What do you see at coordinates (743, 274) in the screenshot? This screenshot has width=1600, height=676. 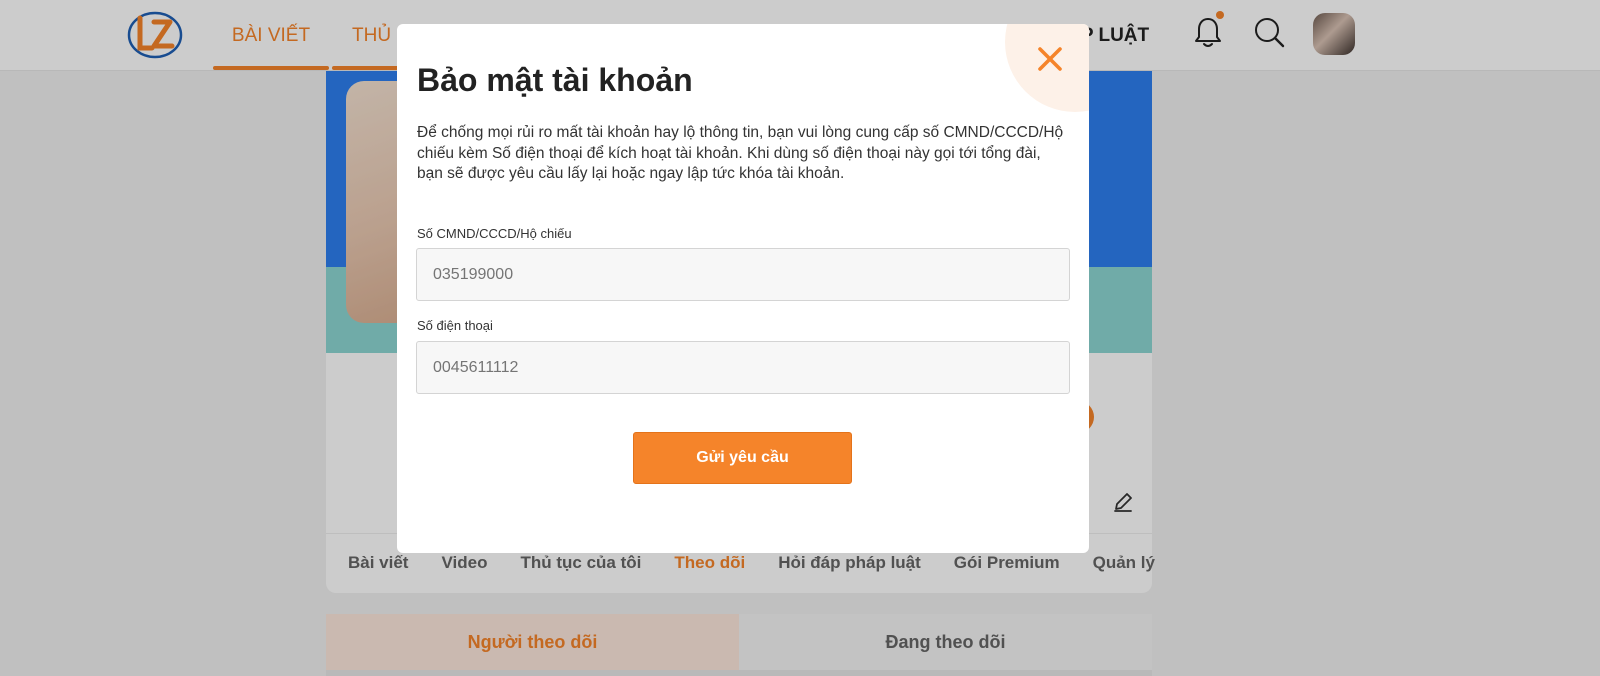 I see `id-number-input` at bounding box center [743, 274].